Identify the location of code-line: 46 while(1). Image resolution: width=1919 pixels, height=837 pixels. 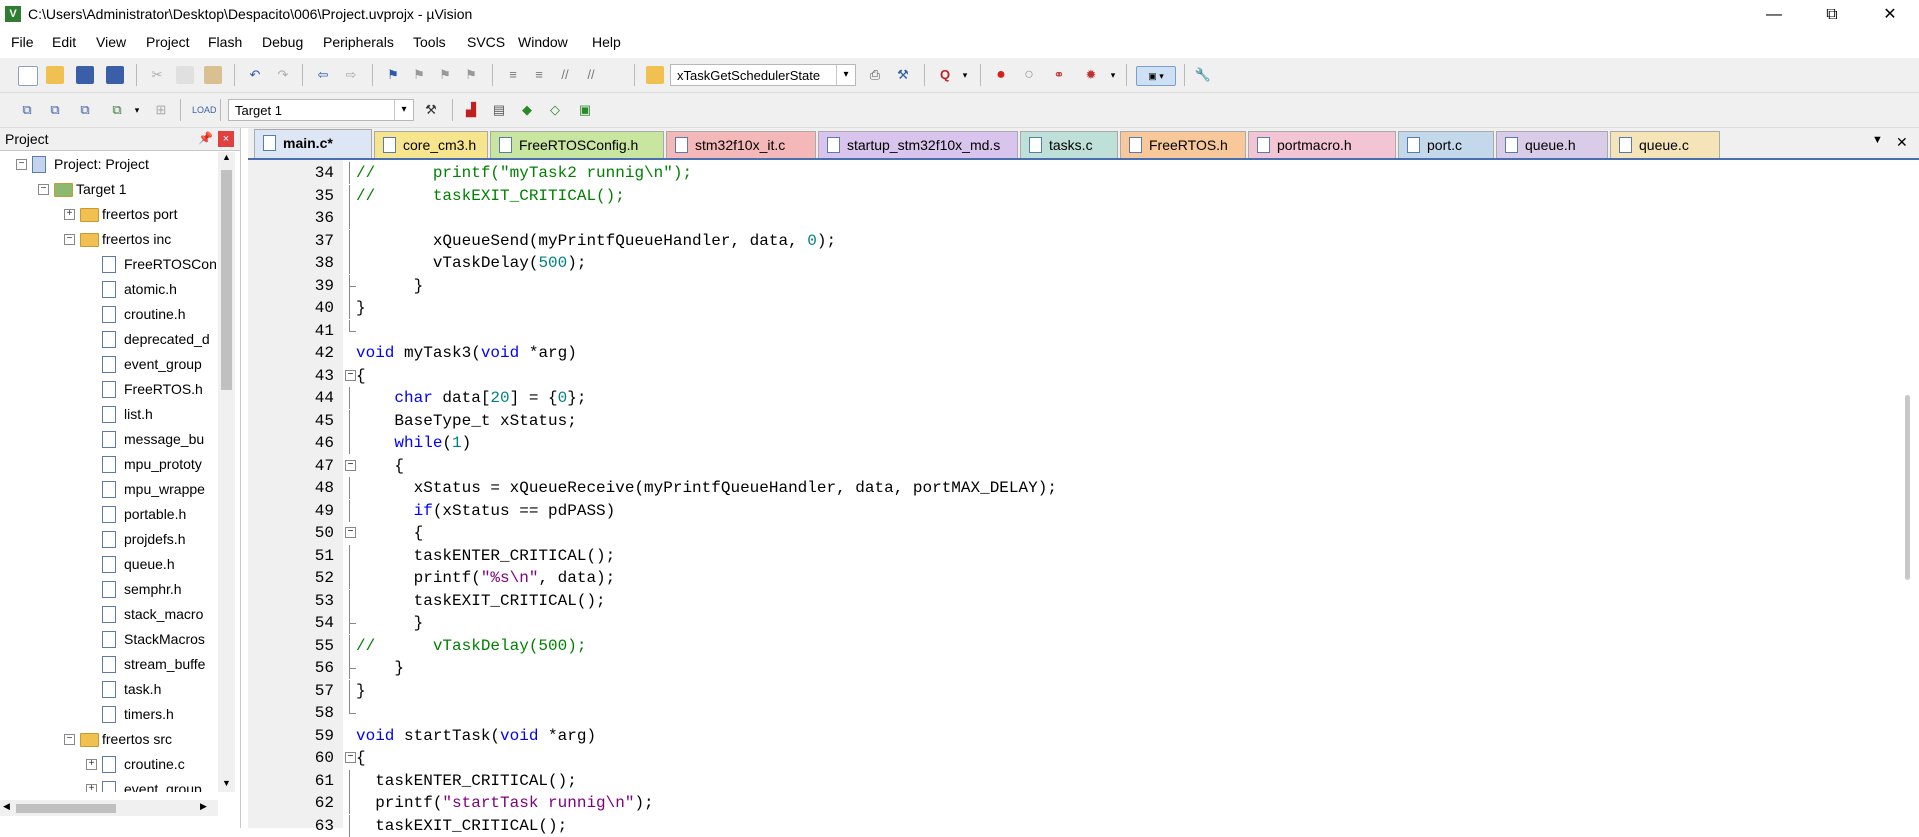
(1048, 443).